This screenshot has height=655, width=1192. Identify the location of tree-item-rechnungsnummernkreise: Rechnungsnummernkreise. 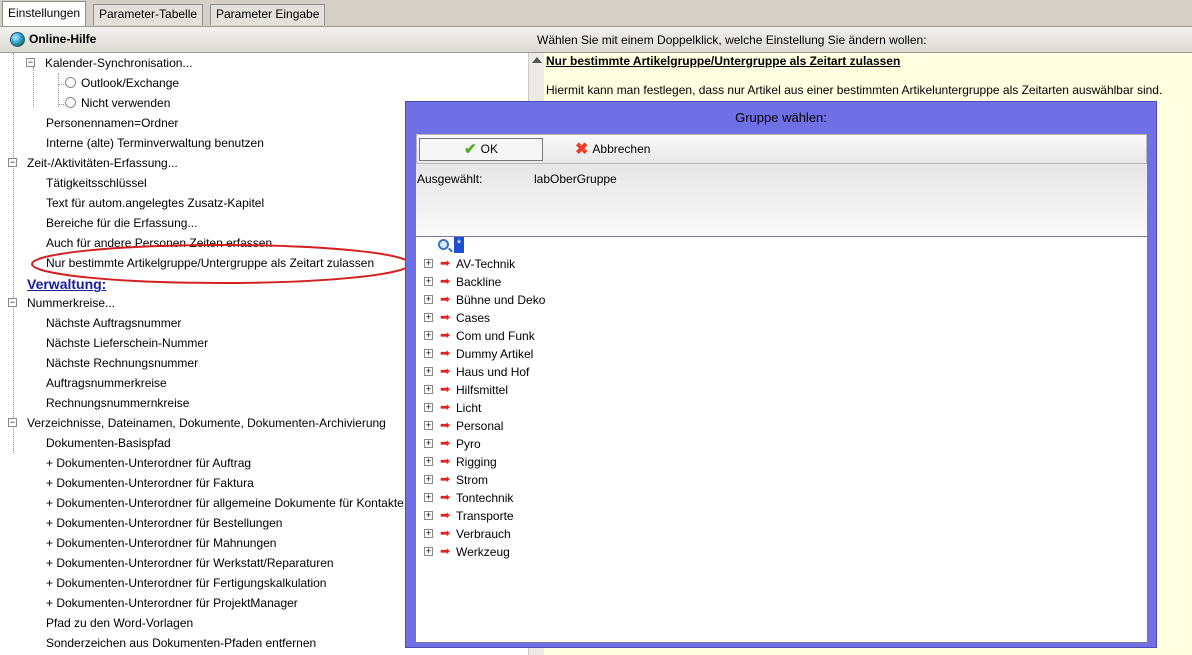
(117, 403).